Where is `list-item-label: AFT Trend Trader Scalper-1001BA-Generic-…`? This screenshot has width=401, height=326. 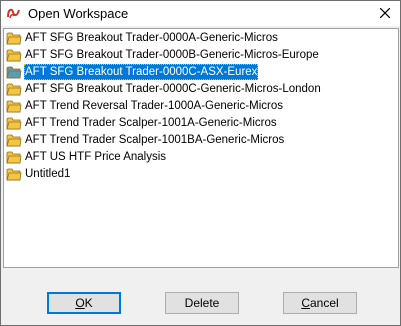
list-item-label: AFT Trend Trader Scalper-1001BA-Generic-… is located at coordinates (155, 140).